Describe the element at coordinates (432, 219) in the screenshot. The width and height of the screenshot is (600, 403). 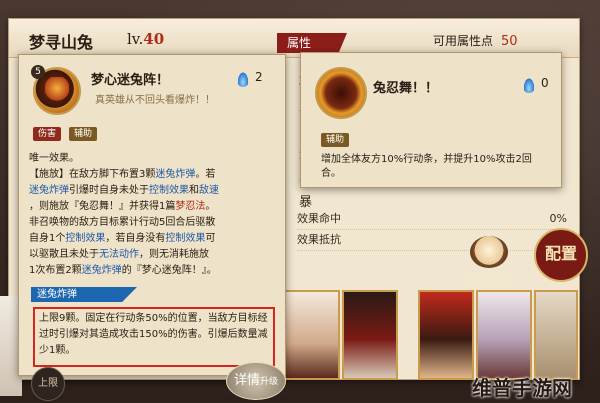
I see `attr-row-effect-hit: 效果命中 0%` at that location.